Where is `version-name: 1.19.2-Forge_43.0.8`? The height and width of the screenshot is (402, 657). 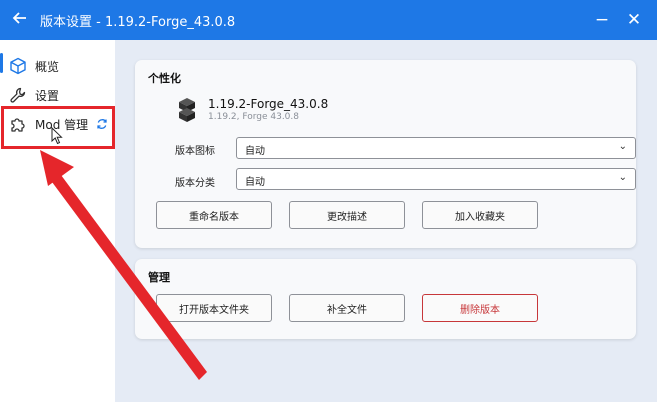 version-name: 1.19.2-Forge_43.0.8 is located at coordinates (268, 104).